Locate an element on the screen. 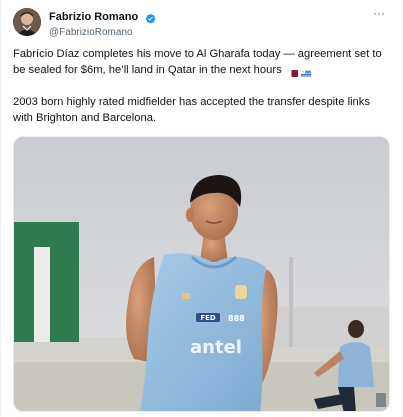 The width and height of the screenshot is (403, 417). svg-text: FED is located at coordinates (208, 318).